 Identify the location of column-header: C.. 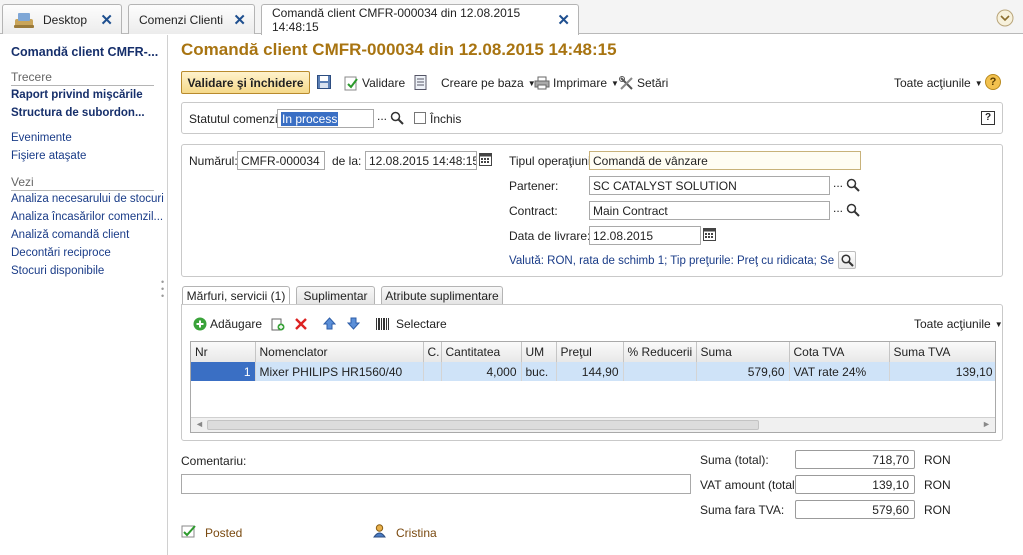
(432, 352).